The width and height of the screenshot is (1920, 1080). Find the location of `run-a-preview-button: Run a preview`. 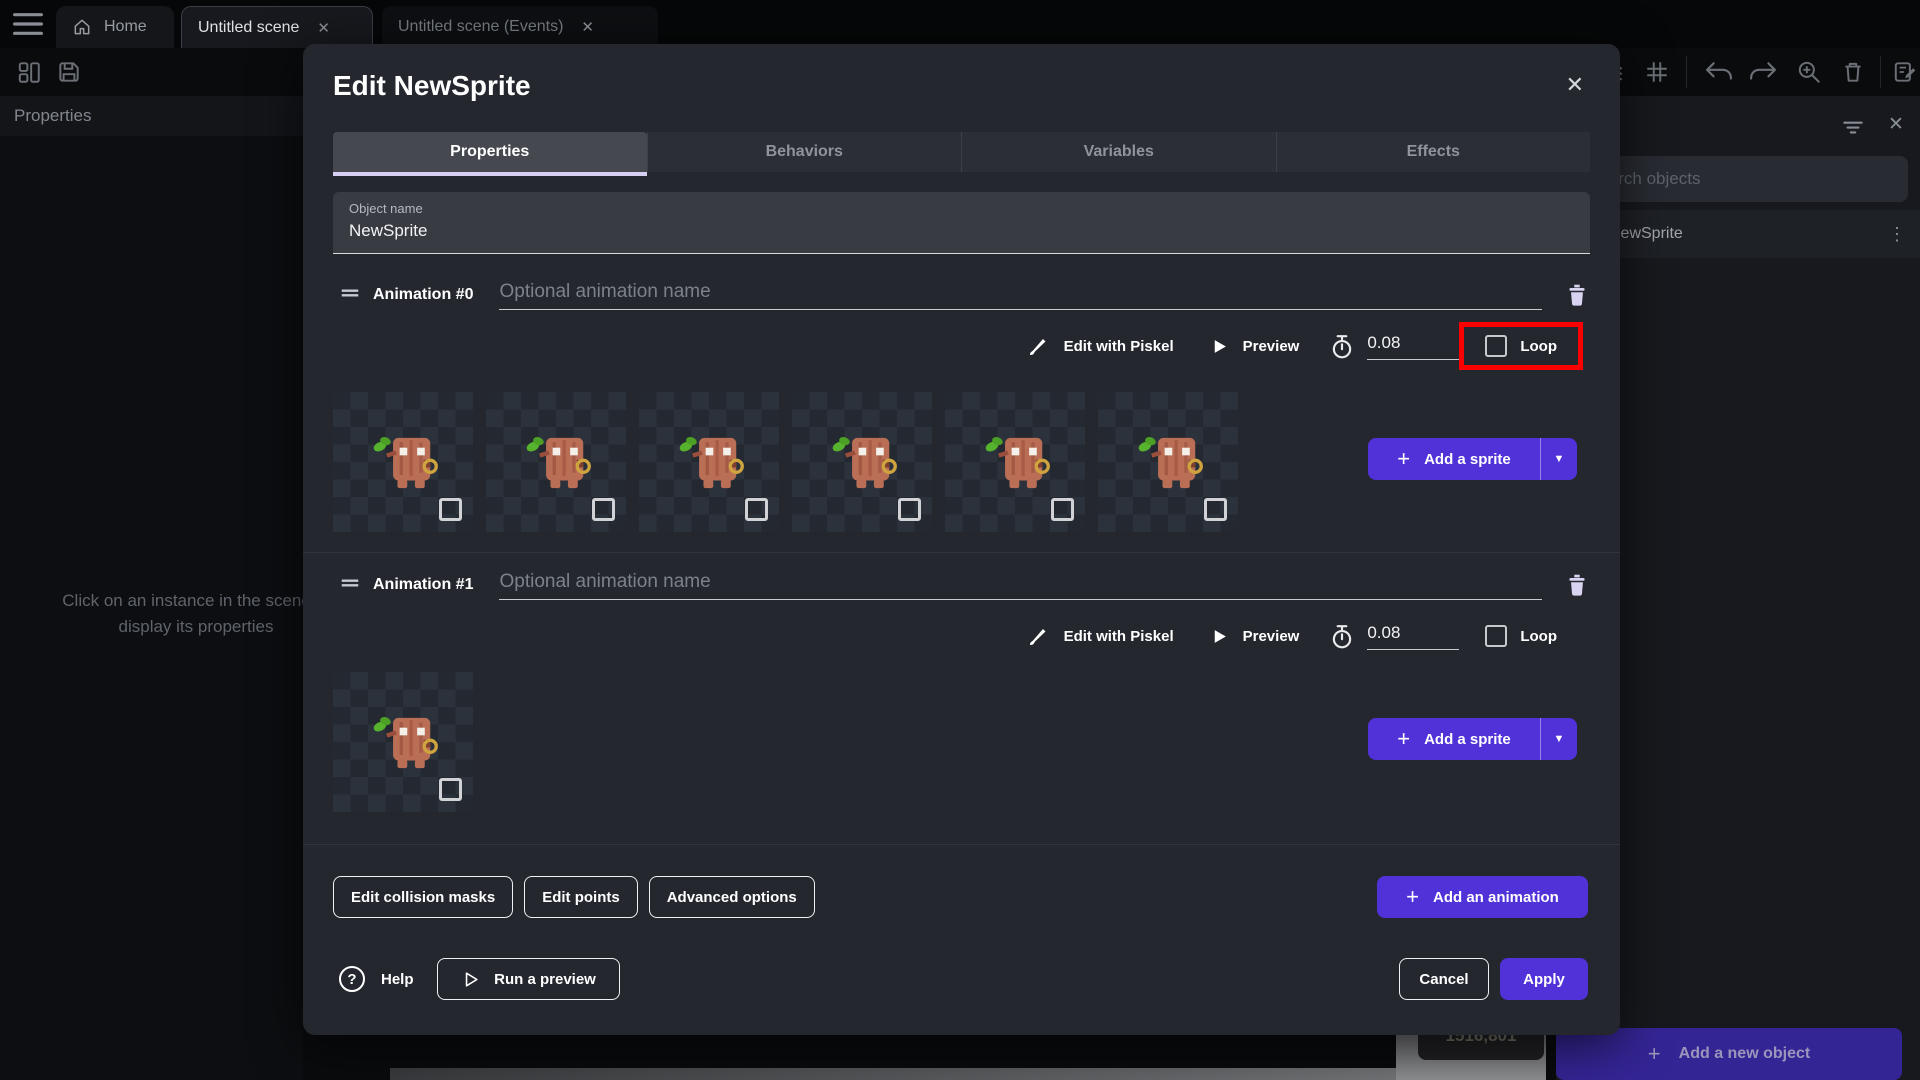

run-a-preview-button: Run a preview is located at coordinates (528, 979).